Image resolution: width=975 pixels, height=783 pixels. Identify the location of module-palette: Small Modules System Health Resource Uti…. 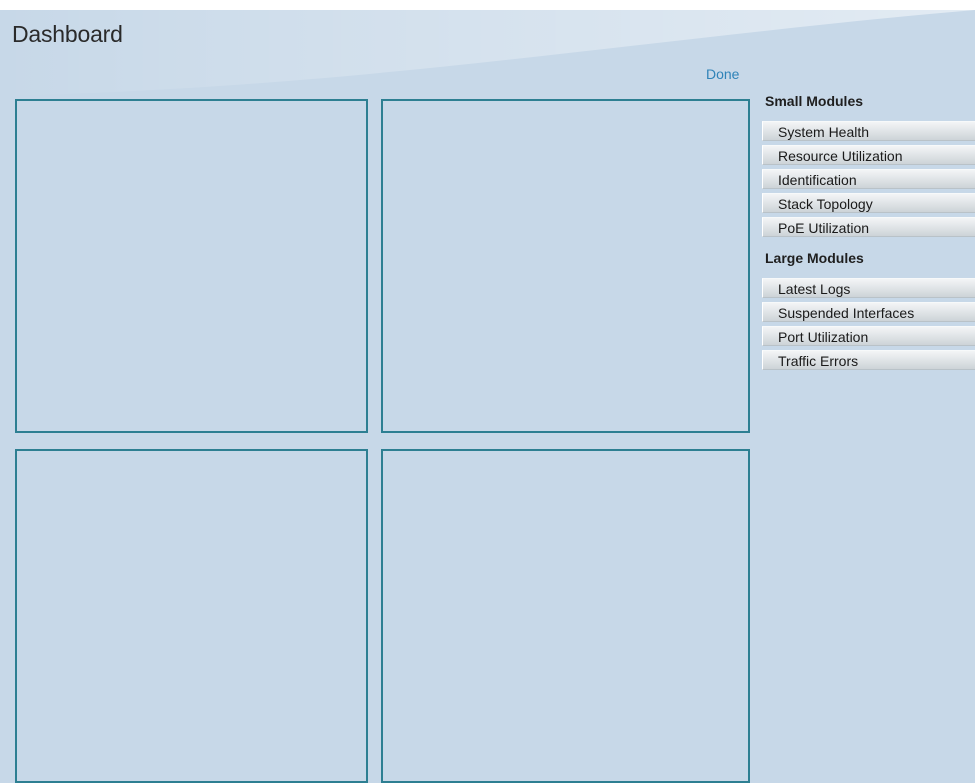
(868, 233).